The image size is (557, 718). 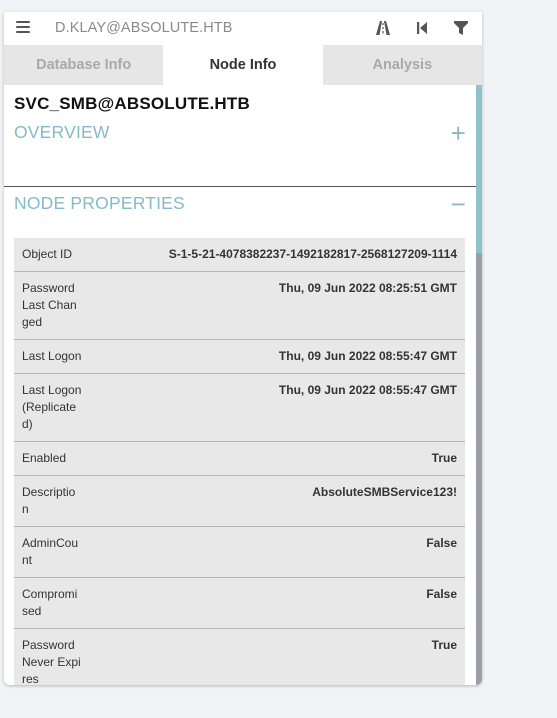 What do you see at coordinates (50, 602) in the screenshot?
I see `property-key: Compromised` at bounding box center [50, 602].